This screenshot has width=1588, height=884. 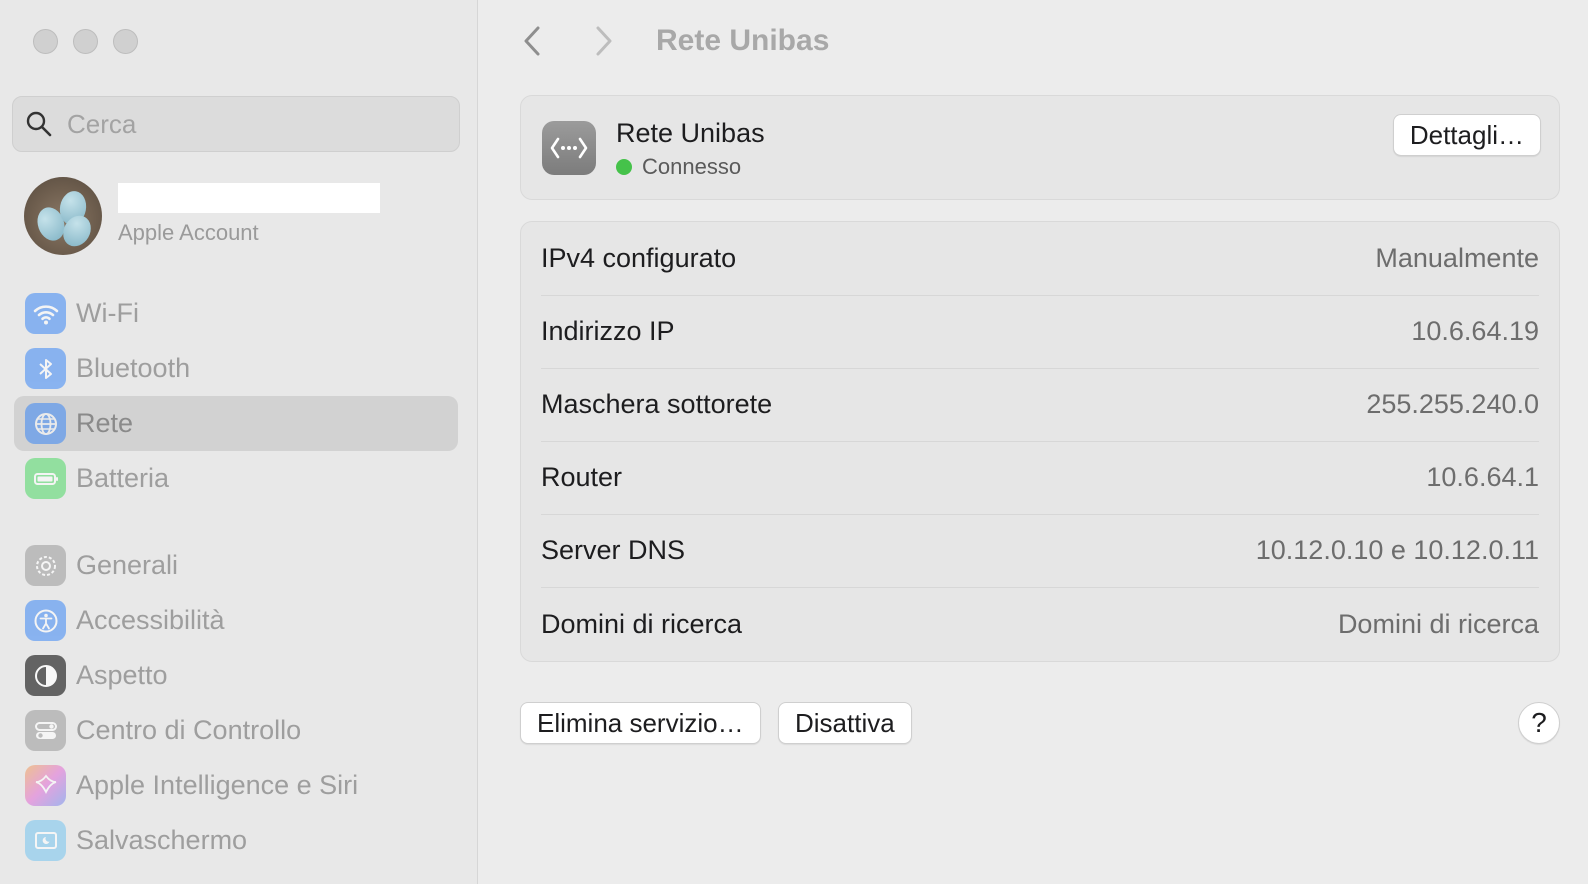 I want to click on sidebar-item-wifi: Wi-Fi, so click(x=236, y=313).